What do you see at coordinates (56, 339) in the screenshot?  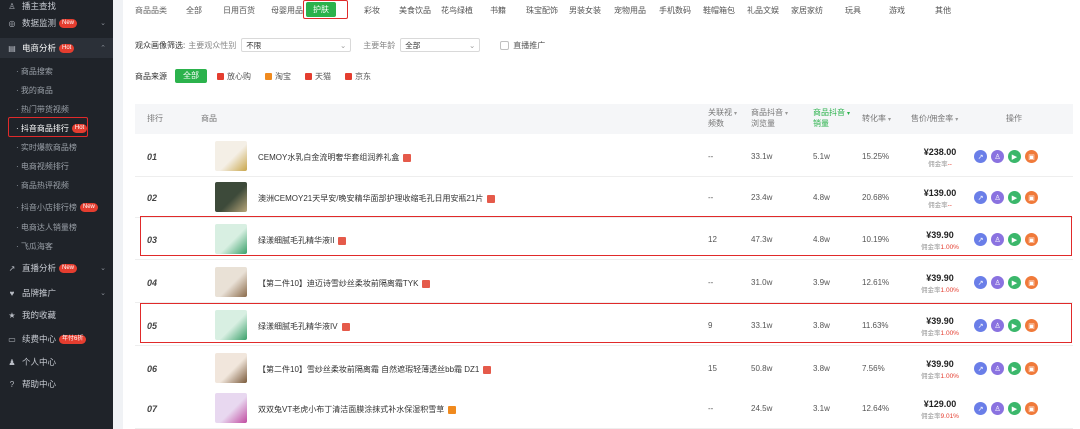 I see `sidebar-item-renewal: ▭ 续费中心 年付6折` at bounding box center [56, 339].